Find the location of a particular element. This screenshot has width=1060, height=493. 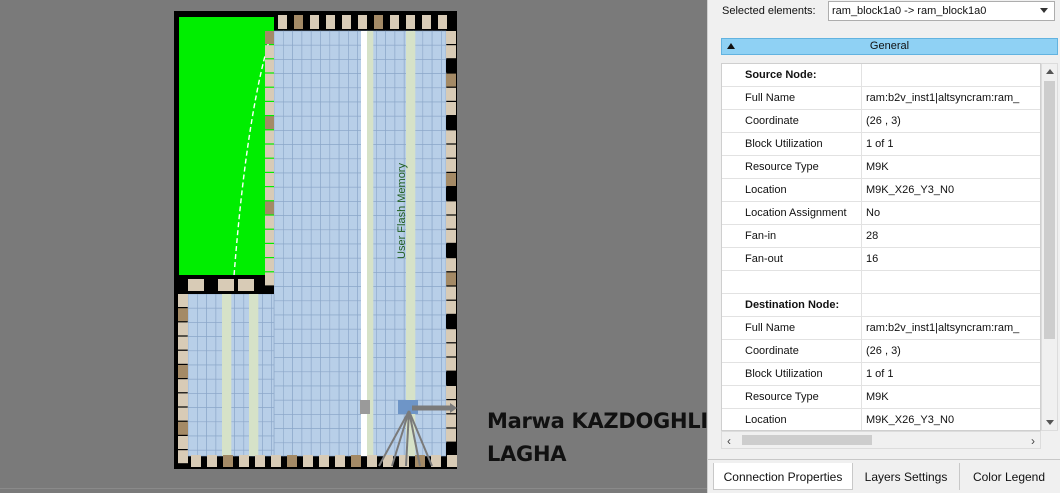

io-tile is located at coordinates (226, 285).